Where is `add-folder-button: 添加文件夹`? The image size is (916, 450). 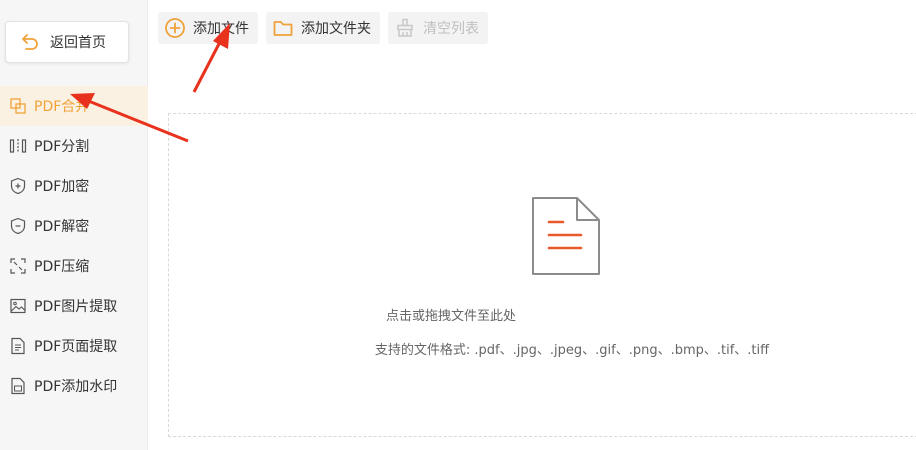 add-folder-button: 添加文件夹 is located at coordinates (323, 28).